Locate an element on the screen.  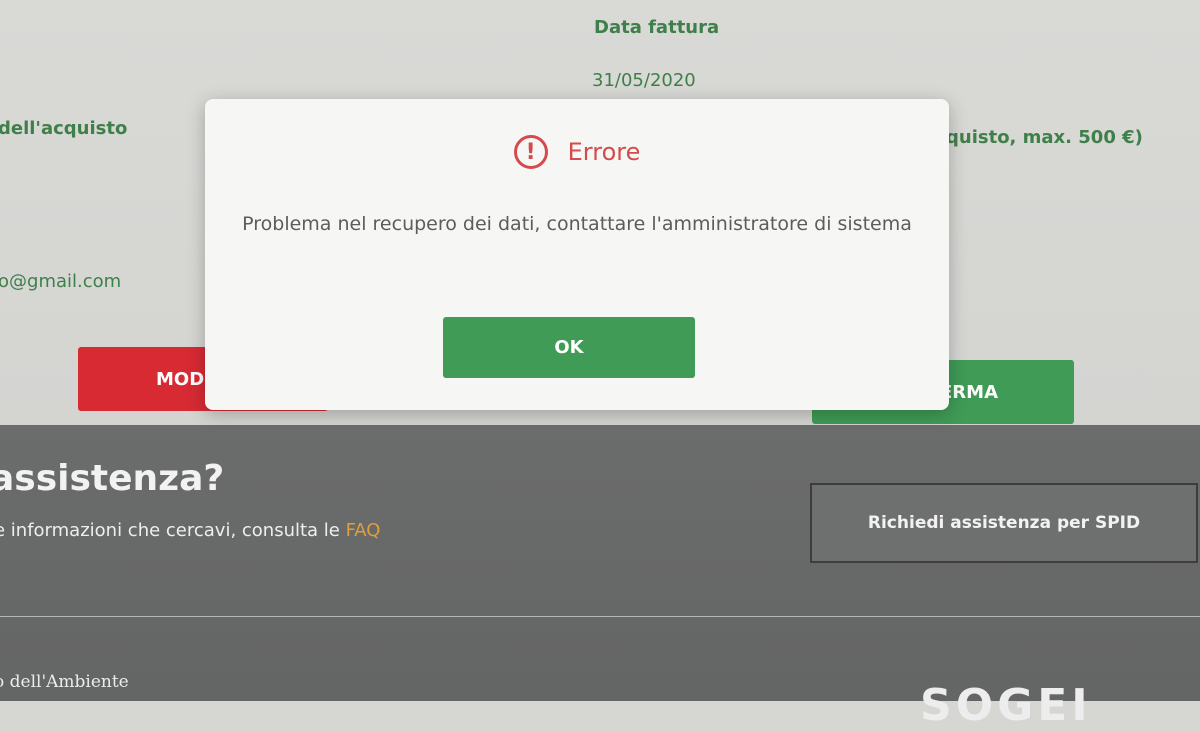
spid-assistance-button: Richiedi assistenza per SPID is located at coordinates (1004, 523).